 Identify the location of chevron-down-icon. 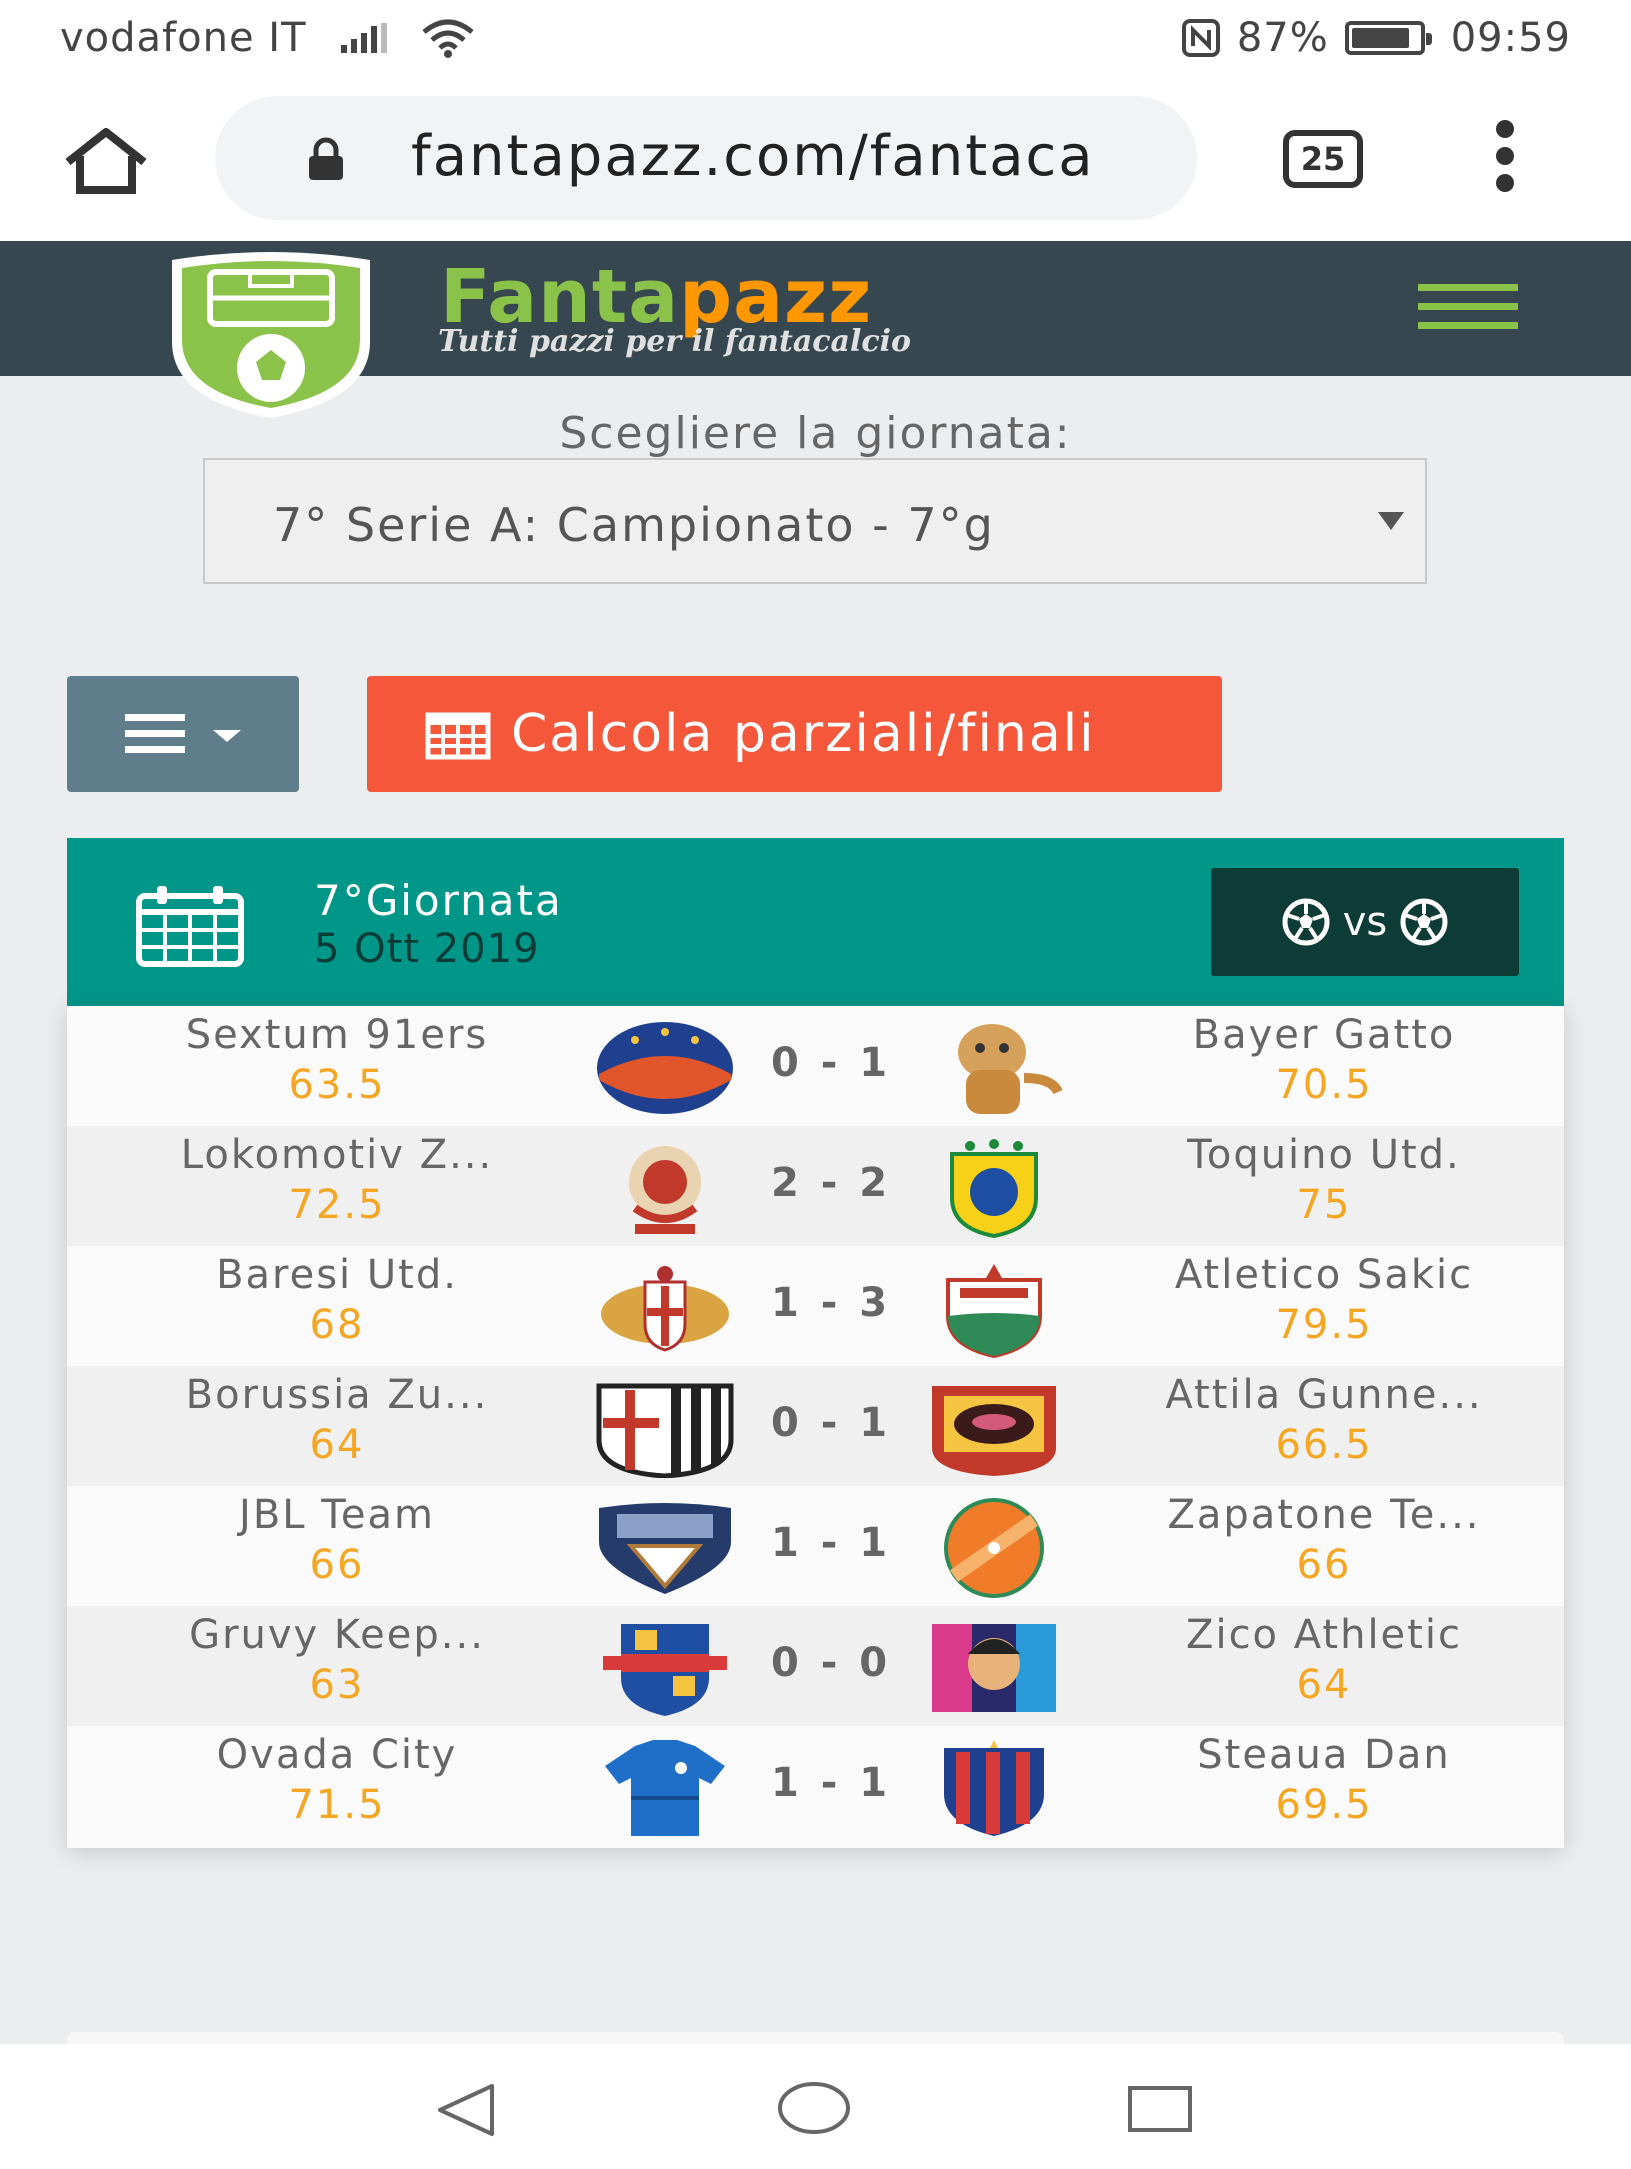
(1391, 521).